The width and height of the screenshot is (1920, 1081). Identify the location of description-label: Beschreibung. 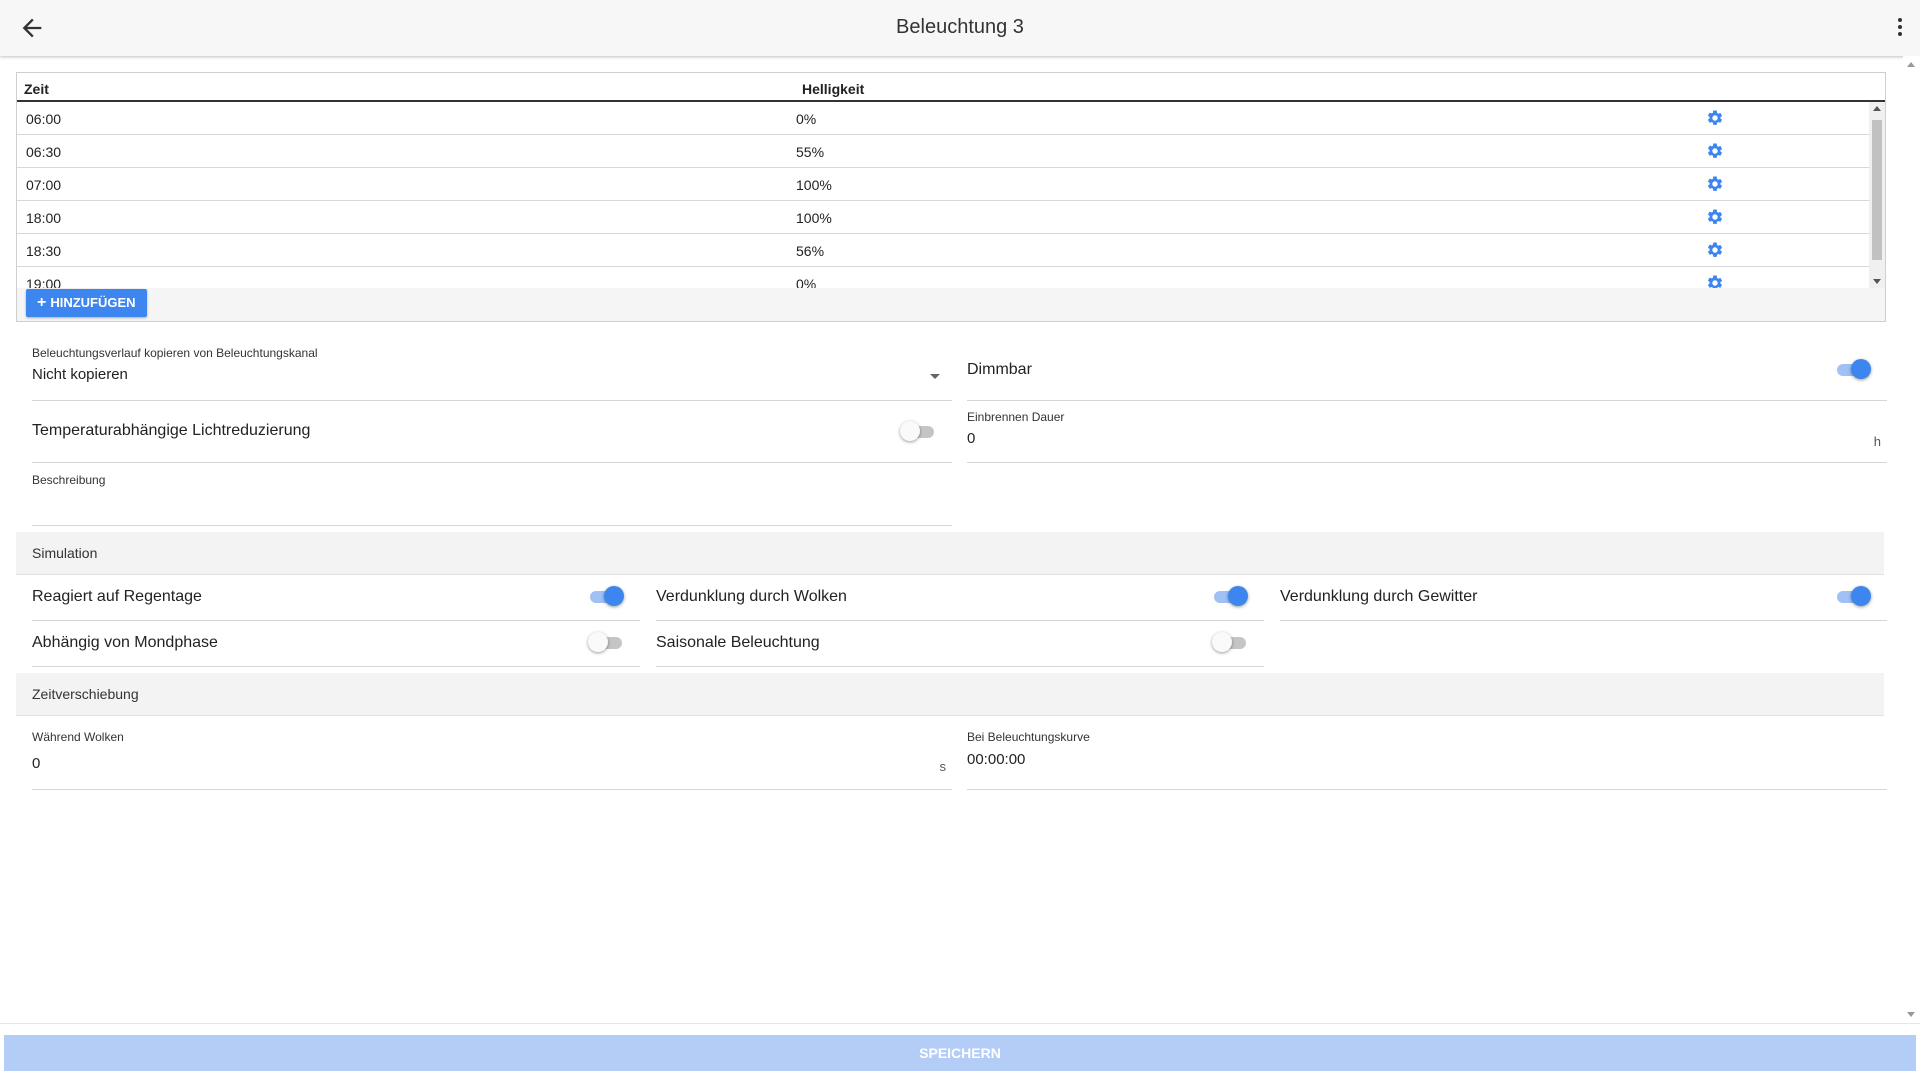
(69, 480).